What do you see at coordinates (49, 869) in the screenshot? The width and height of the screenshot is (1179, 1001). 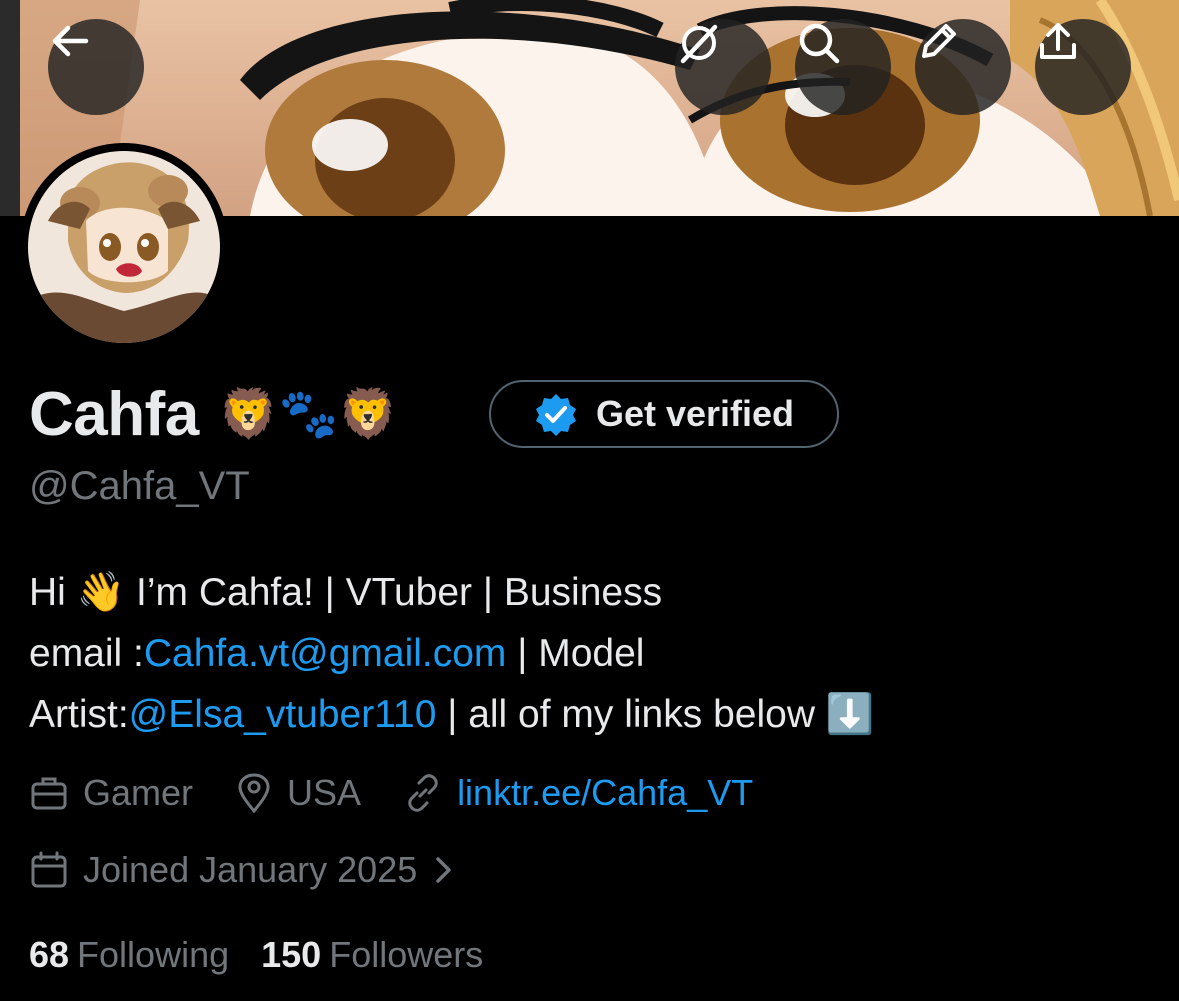 I see `calendar-icon` at bounding box center [49, 869].